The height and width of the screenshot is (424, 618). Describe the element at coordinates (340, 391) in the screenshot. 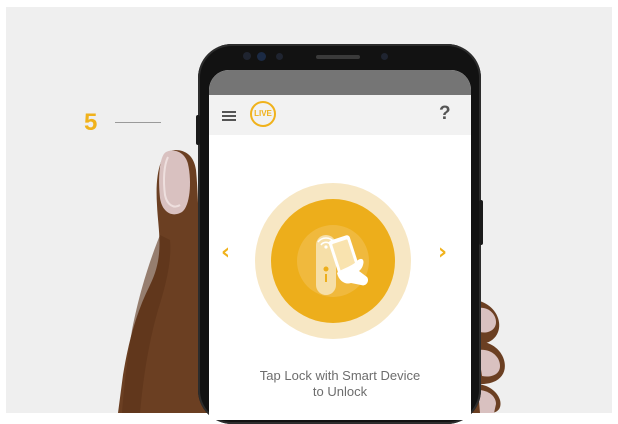

I see `instruction-line-2: to Unlock` at that location.